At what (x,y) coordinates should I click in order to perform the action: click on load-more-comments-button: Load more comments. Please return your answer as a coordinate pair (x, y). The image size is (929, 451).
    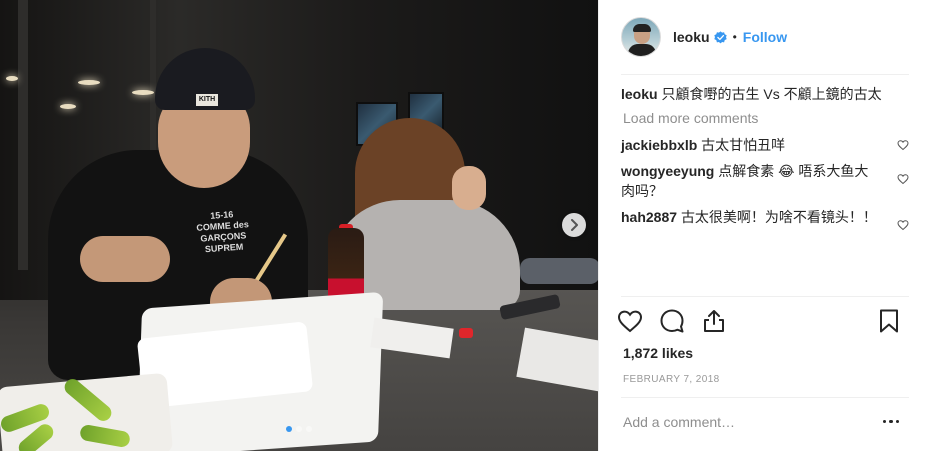
    Looking at the image, I should click on (766, 118).